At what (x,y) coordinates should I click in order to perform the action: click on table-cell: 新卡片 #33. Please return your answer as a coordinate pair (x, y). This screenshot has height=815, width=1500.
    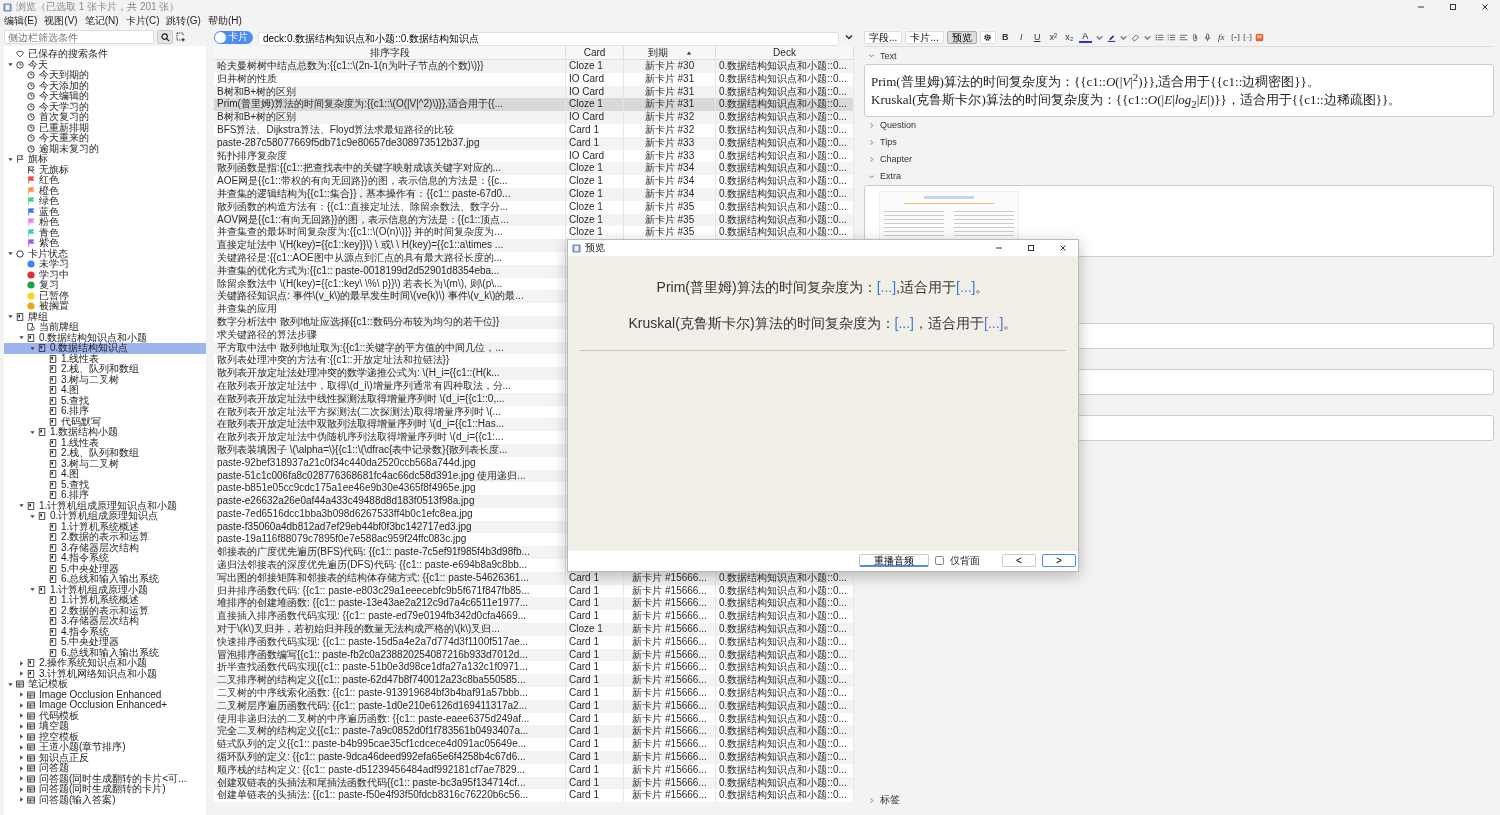
    Looking at the image, I should click on (670, 143).